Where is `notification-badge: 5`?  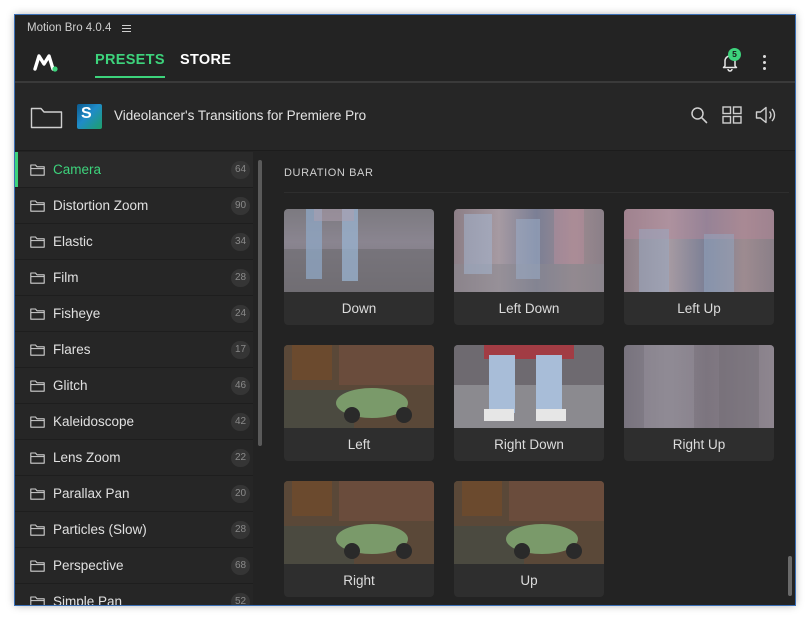
notification-badge: 5 is located at coordinates (734, 54).